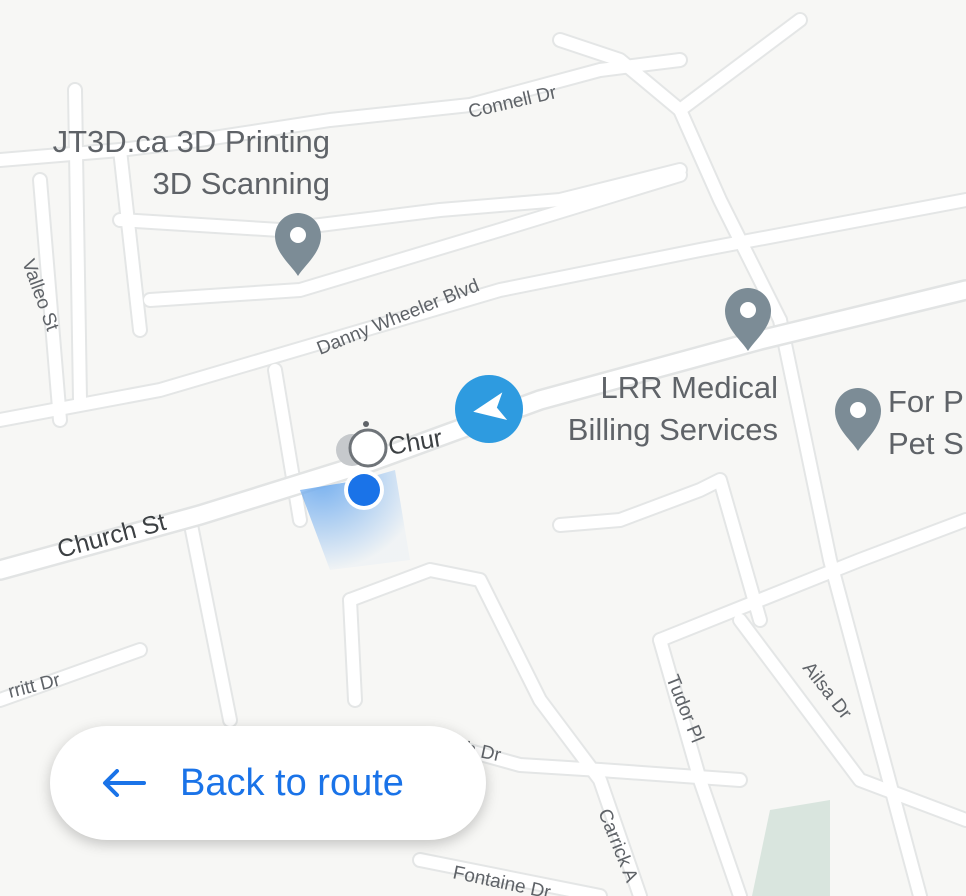  What do you see at coordinates (673, 429) in the screenshot?
I see `poi-label-lrr-line2: Billing Services` at bounding box center [673, 429].